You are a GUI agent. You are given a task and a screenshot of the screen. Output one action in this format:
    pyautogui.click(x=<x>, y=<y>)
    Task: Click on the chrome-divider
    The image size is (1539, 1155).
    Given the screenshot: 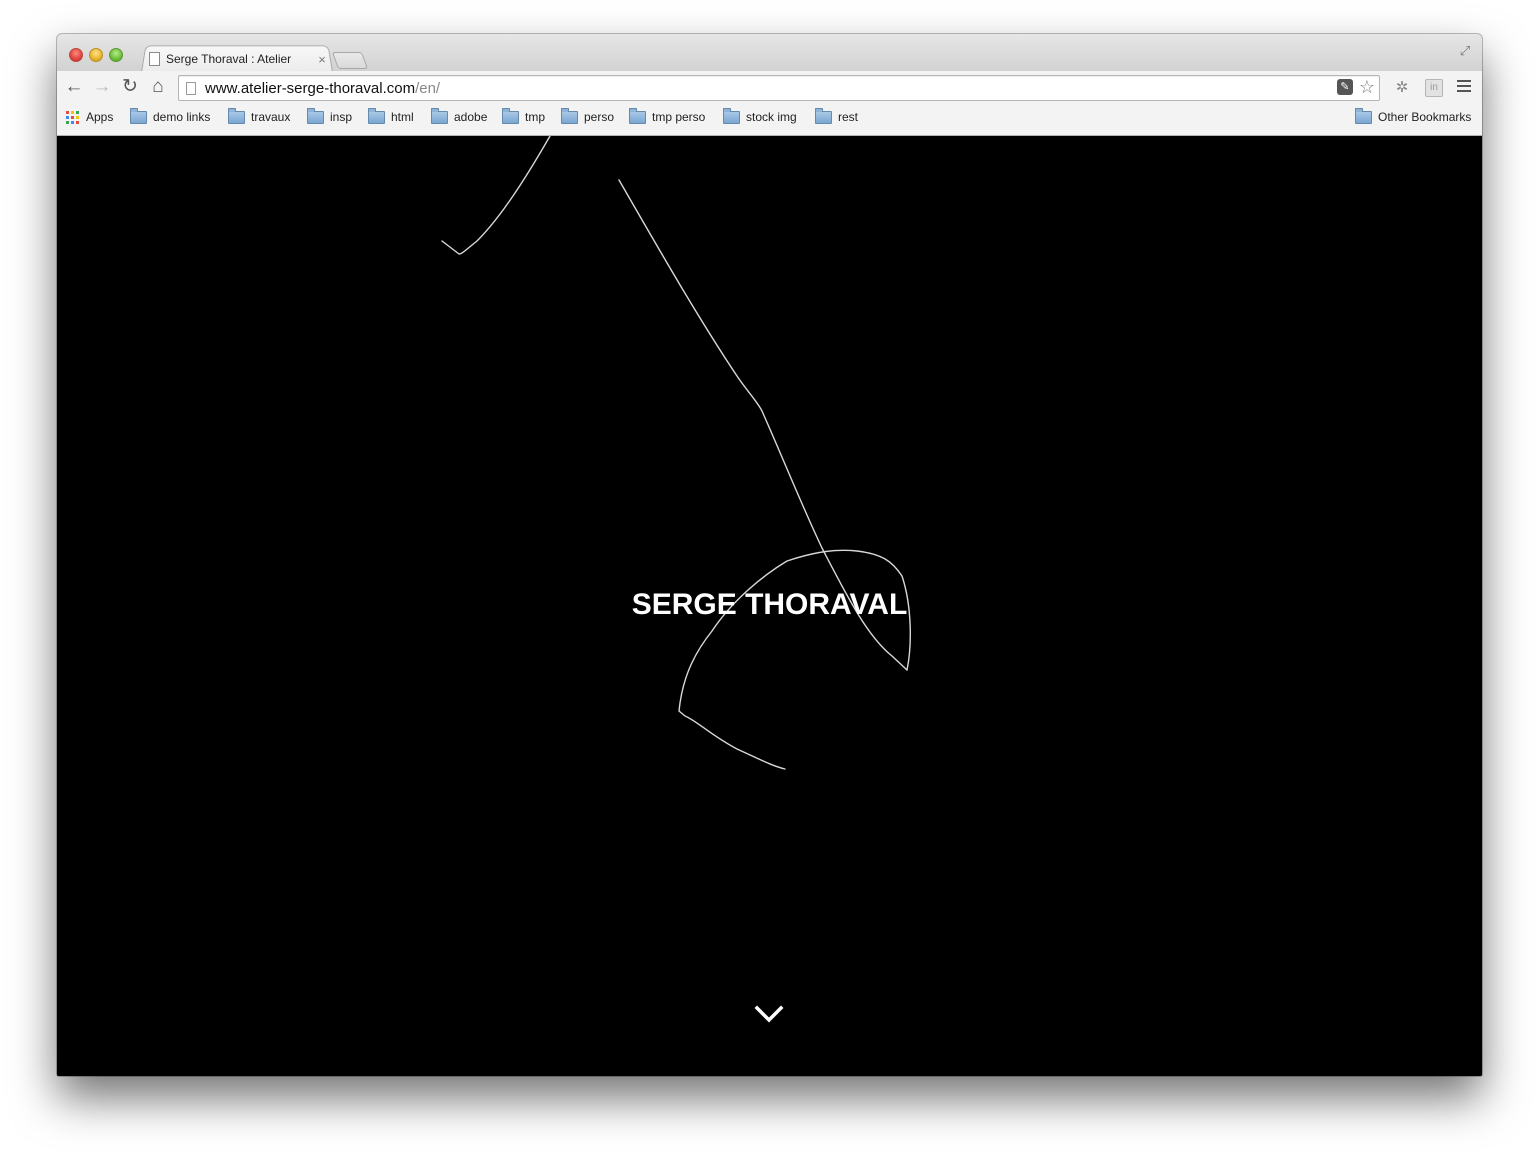 What is the action you would take?
    pyautogui.click(x=769, y=132)
    